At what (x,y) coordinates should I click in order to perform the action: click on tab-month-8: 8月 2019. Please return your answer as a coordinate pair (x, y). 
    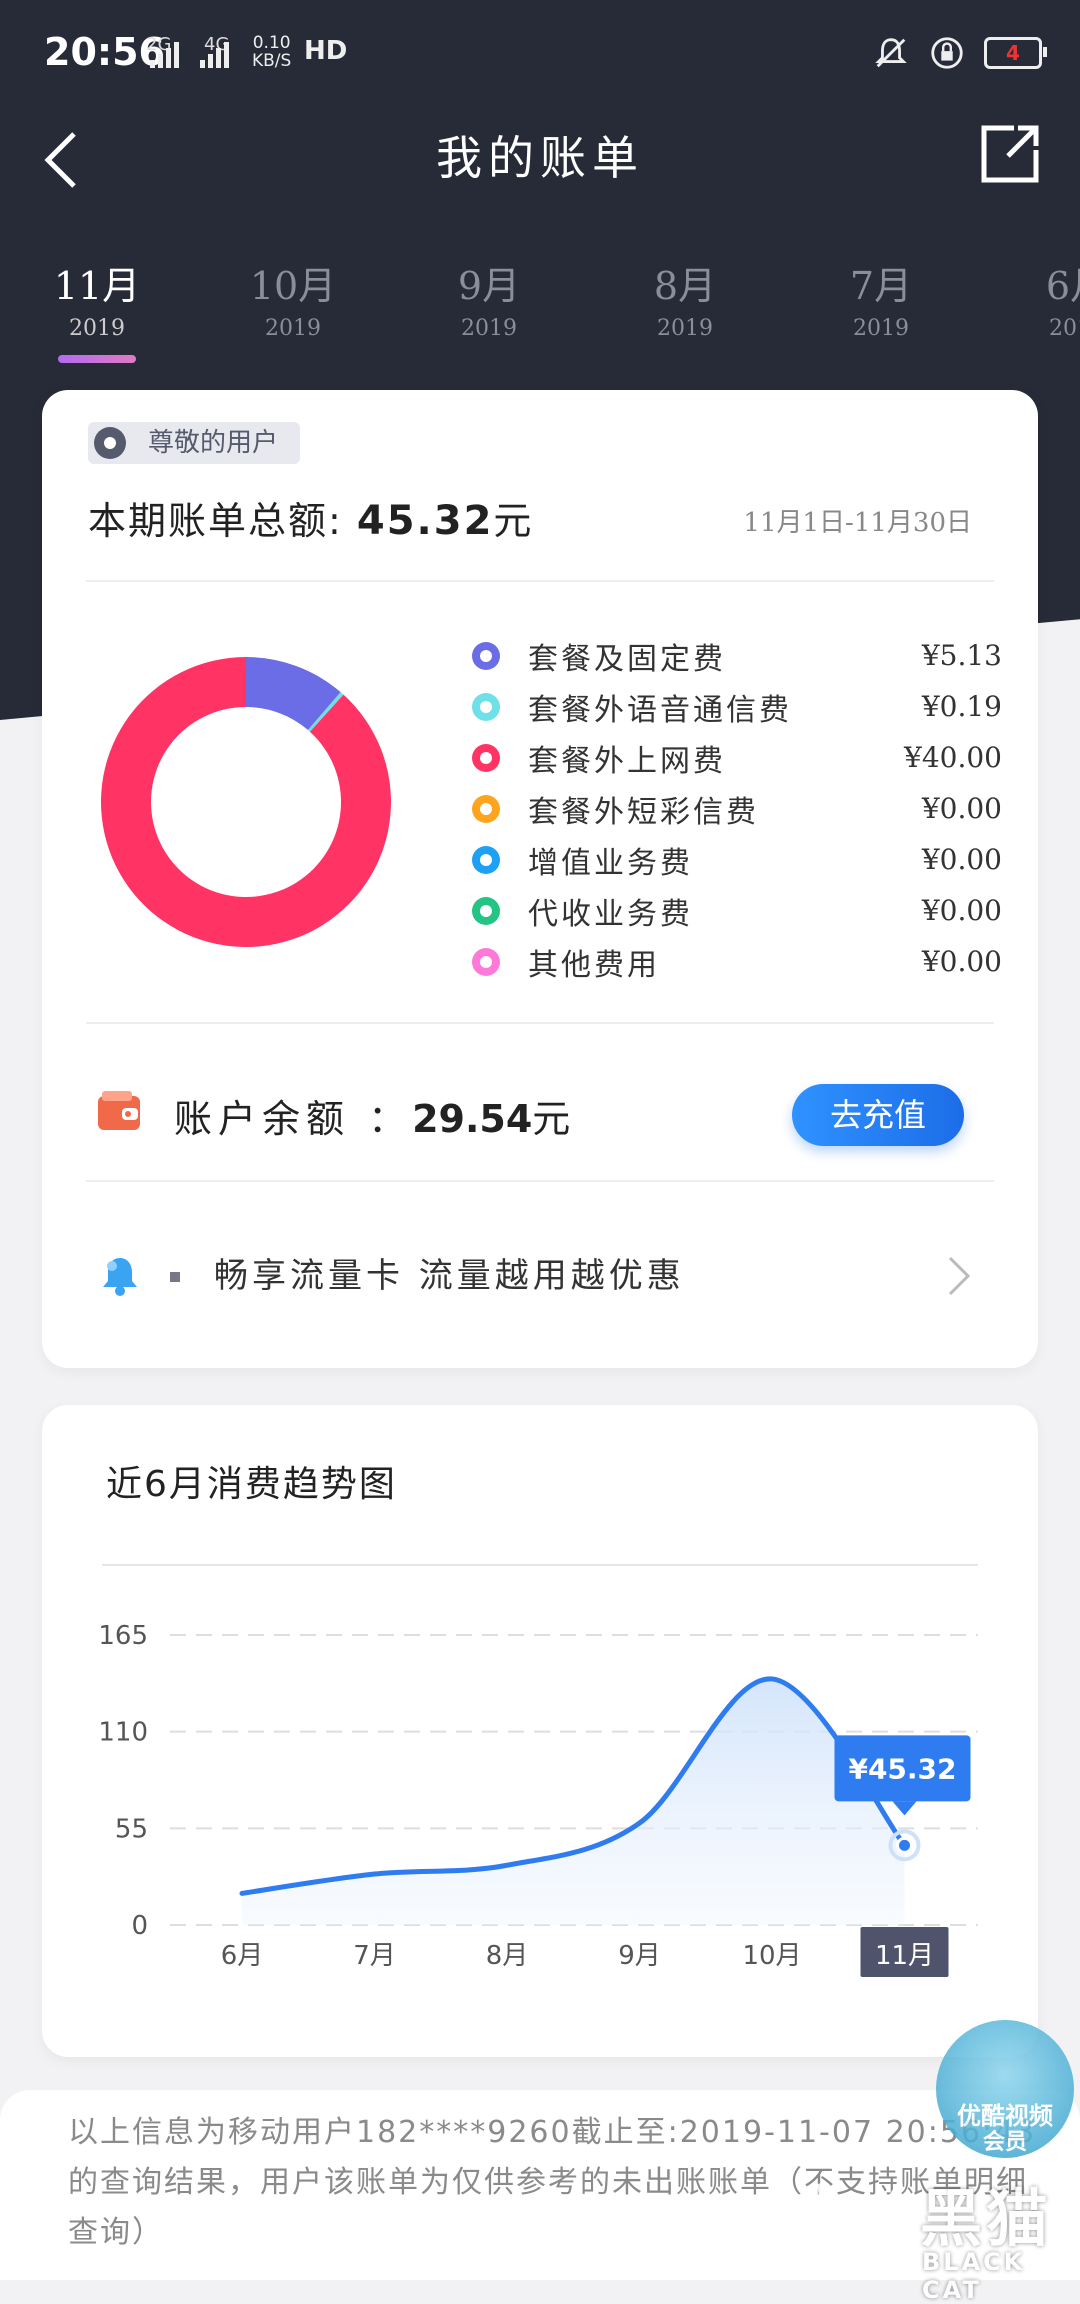
    Looking at the image, I should click on (685, 298).